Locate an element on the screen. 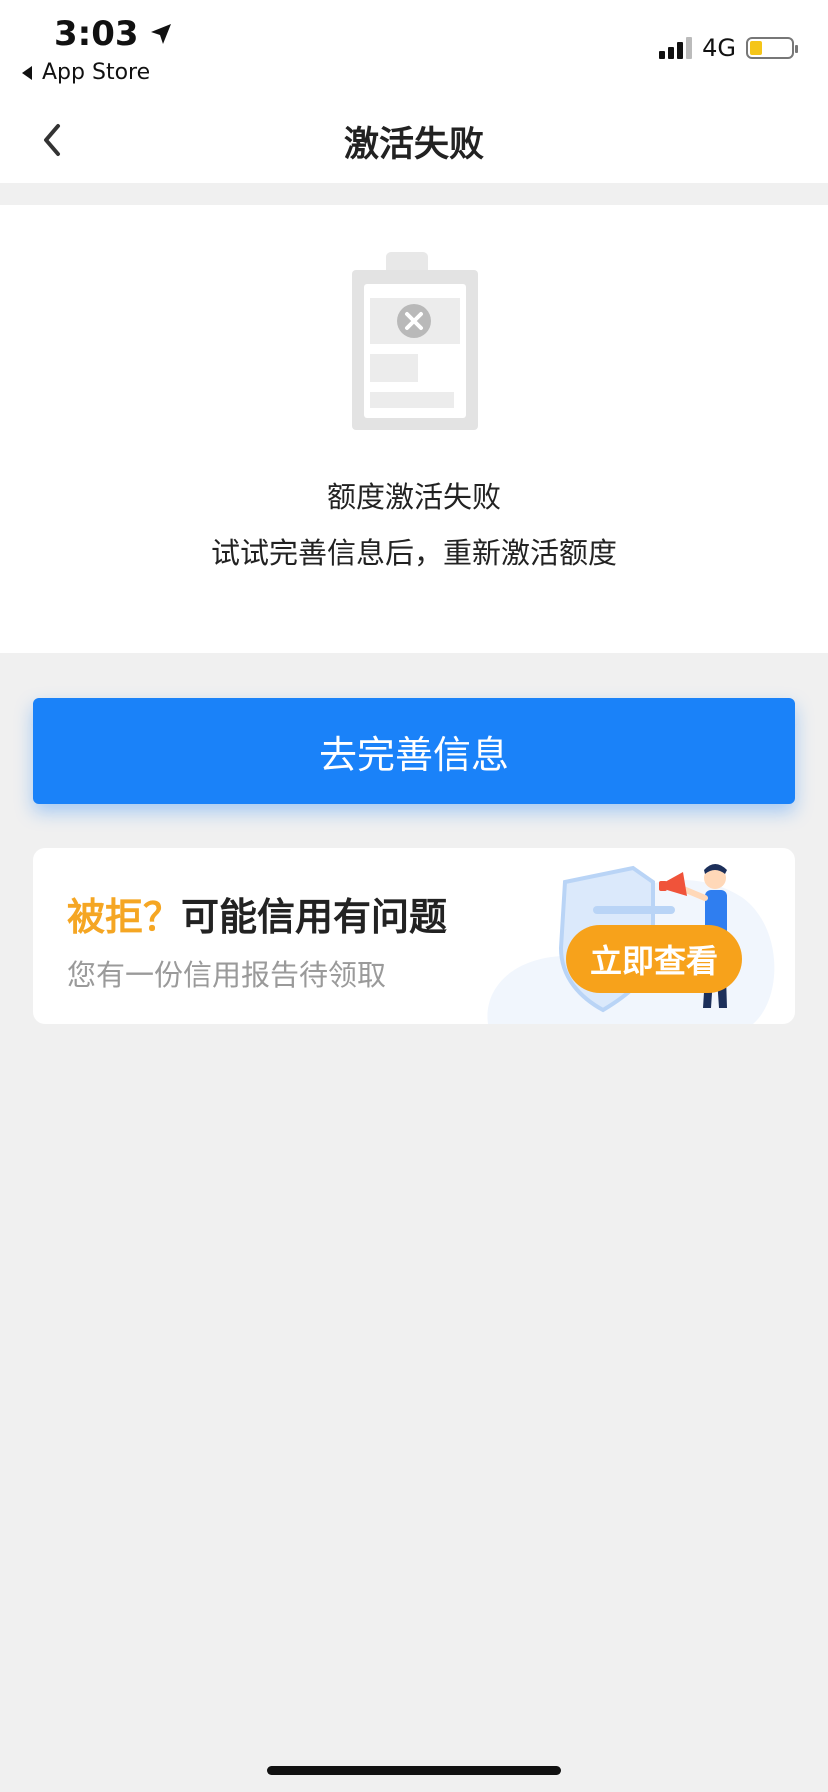 The width and height of the screenshot is (828, 1792). back-triangle-icon is located at coordinates (27, 72).